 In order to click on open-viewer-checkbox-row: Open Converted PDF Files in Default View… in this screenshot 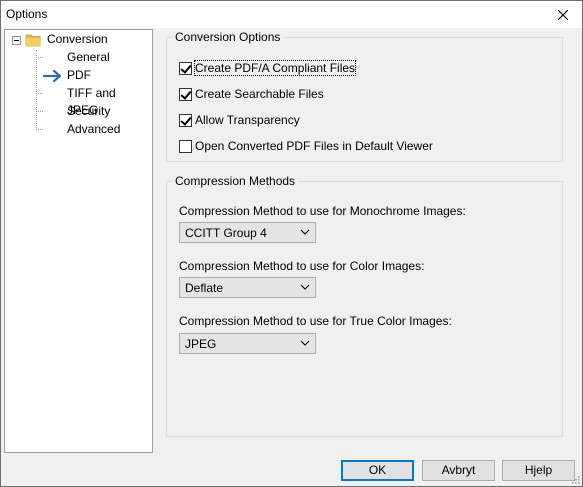, I will do `click(306, 146)`.